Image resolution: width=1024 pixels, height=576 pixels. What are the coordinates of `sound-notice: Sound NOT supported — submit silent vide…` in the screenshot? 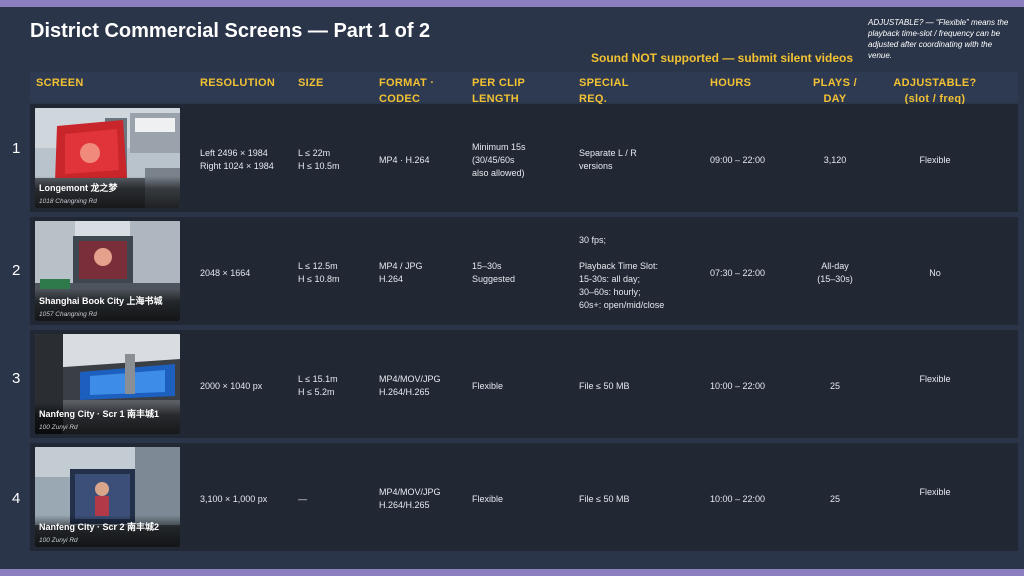 It's located at (722, 58).